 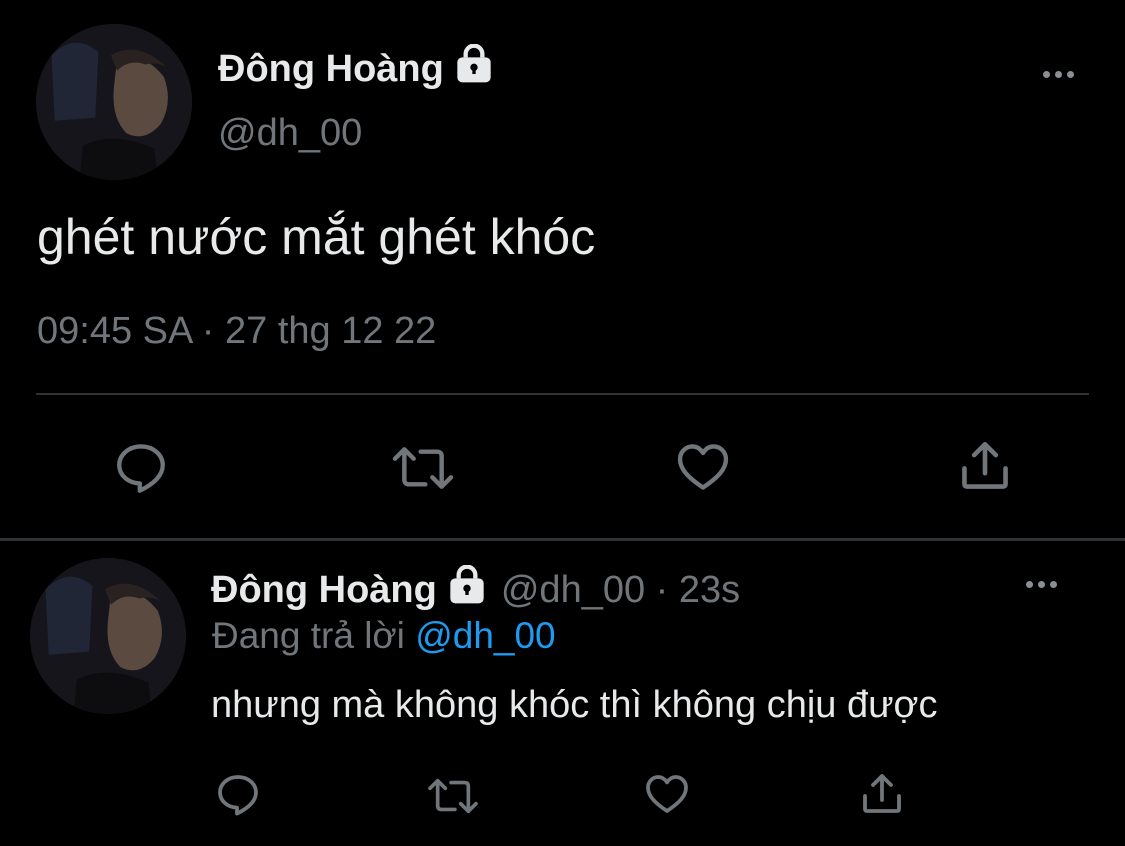 I want to click on replying-to-label: Đang trả lời, so click(x=308, y=635).